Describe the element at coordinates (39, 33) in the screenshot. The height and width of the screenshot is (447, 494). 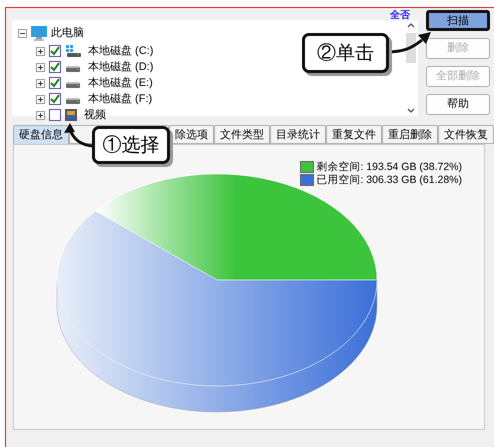
I see `monitor-icon` at that location.